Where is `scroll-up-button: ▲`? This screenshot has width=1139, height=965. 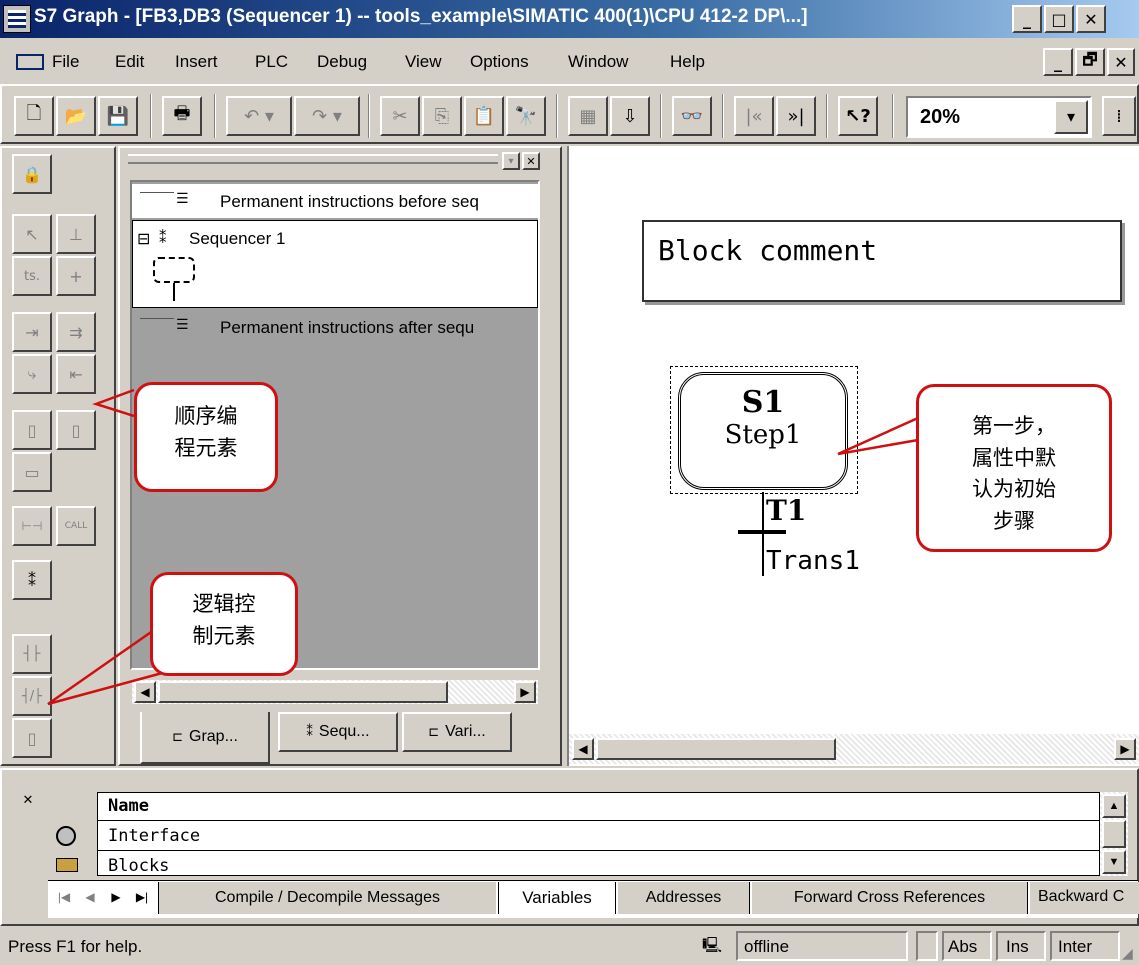 scroll-up-button: ▲ is located at coordinates (1114, 806).